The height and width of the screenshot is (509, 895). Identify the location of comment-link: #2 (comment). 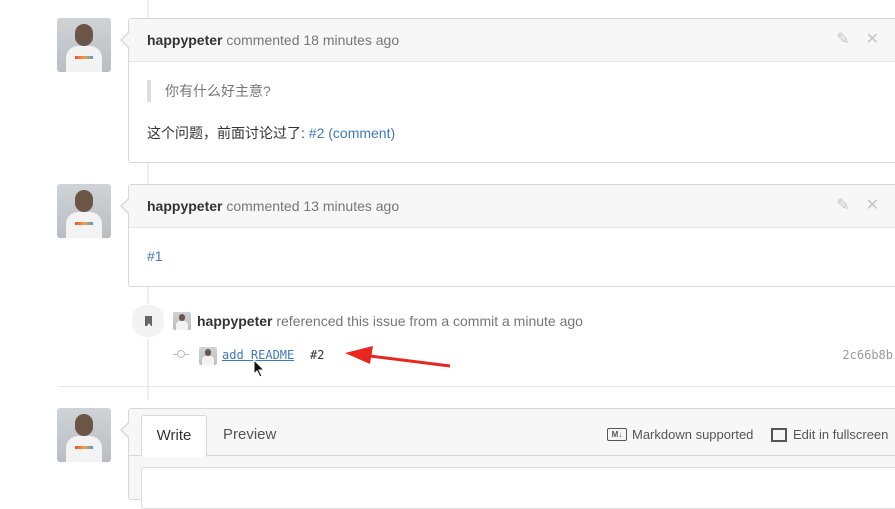
(352, 133).